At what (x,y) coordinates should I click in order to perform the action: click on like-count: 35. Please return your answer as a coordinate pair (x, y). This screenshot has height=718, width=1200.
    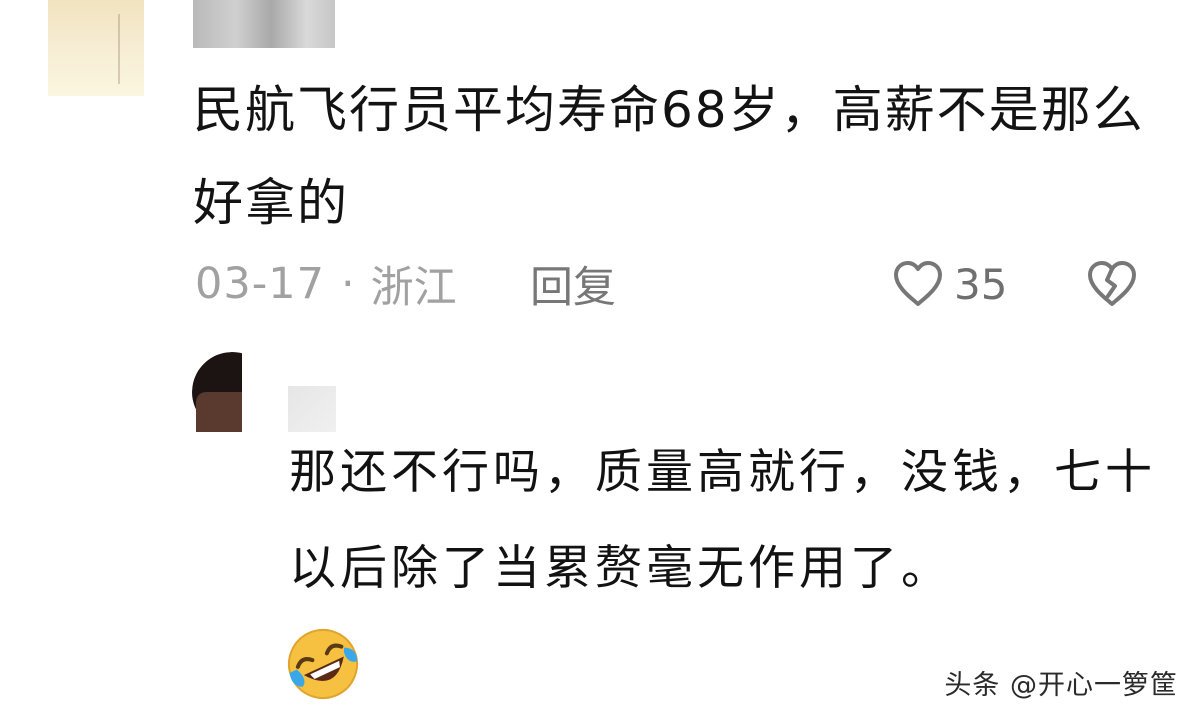
    Looking at the image, I should click on (981, 284).